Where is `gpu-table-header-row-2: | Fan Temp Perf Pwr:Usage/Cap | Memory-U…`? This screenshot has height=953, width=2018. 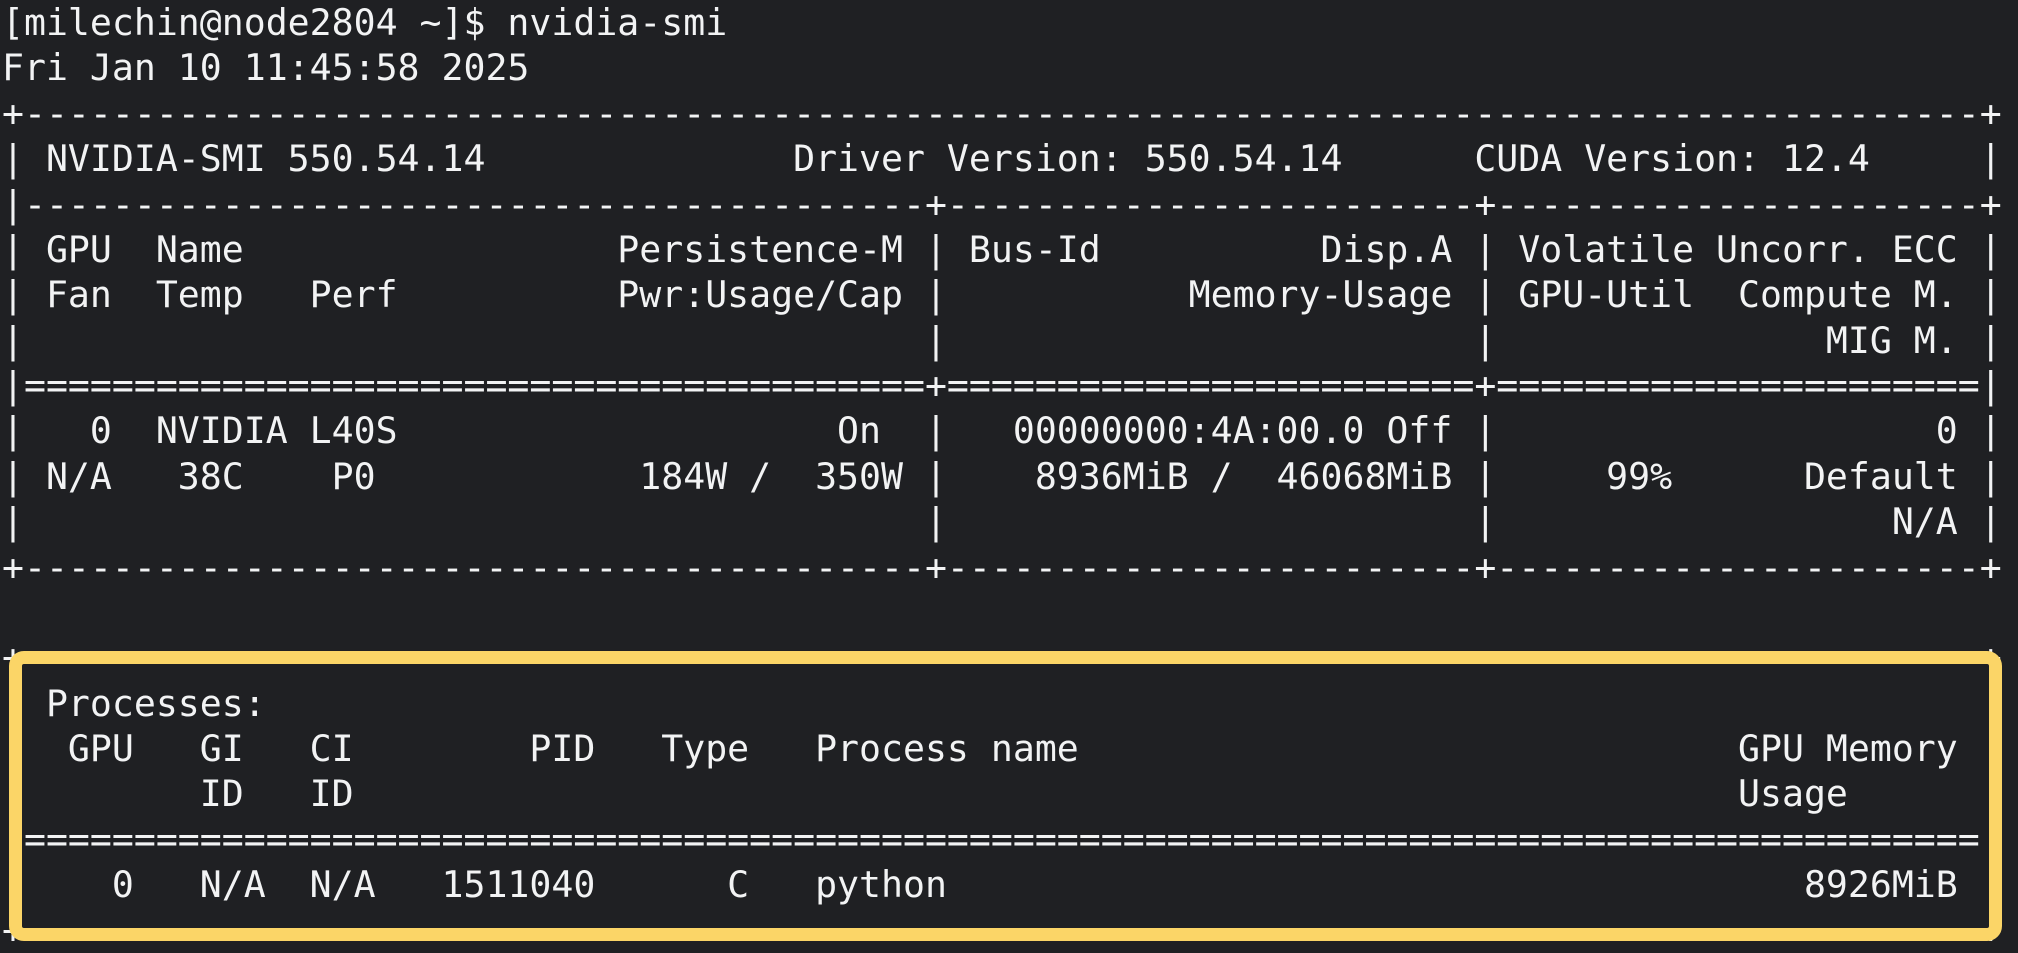 gpu-table-header-row-2: | Fan Temp Perf Pwr:Usage/Cap | Memory-U… is located at coordinates (1002, 295).